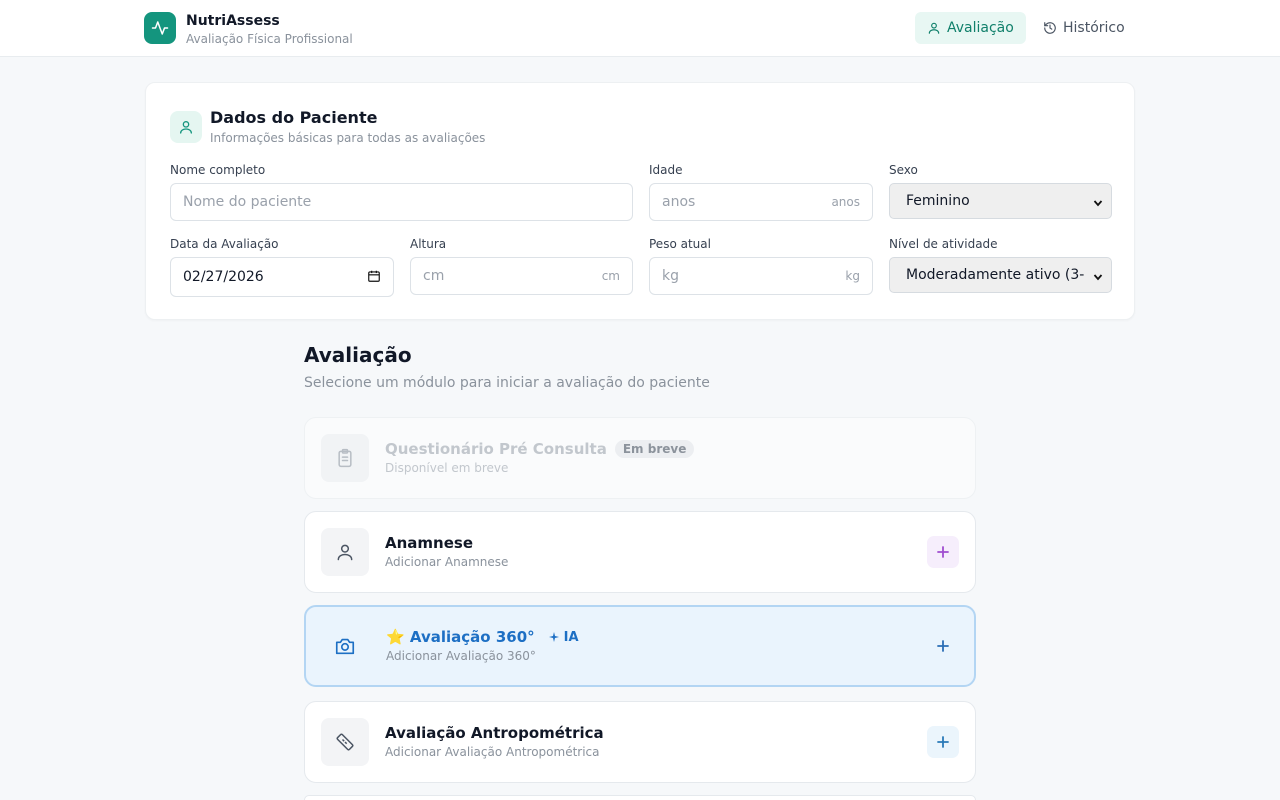 This screenshot has height=800, width=1280. What do you see at coordinates (943, 742) in the screenshot?
I see `add-antropometrica-button` at bounding box center [943, 742].